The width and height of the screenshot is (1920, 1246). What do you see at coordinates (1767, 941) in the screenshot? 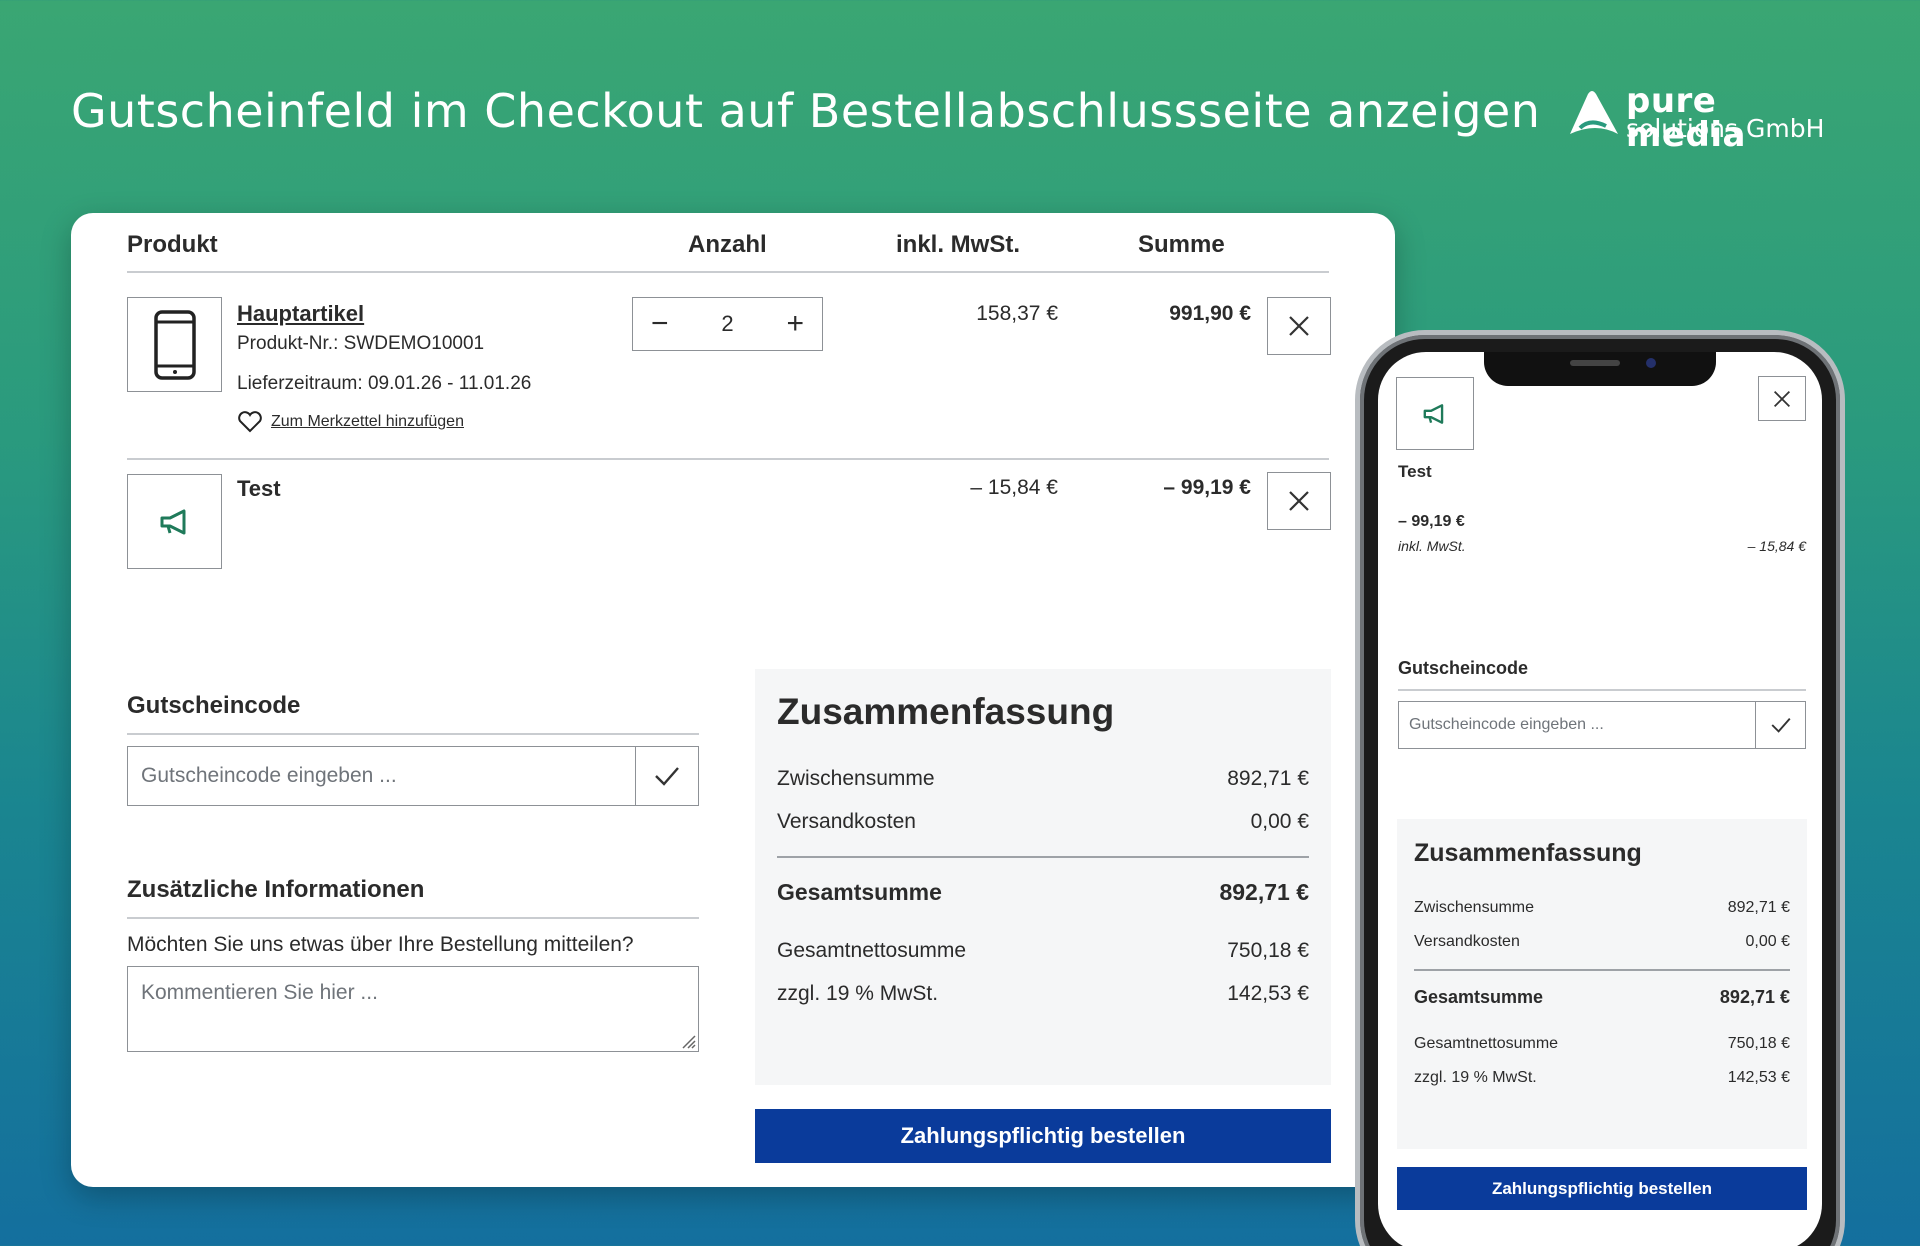
I see `mobile-shipping-value: 0,00 €` at bounding box center [1767, 941].